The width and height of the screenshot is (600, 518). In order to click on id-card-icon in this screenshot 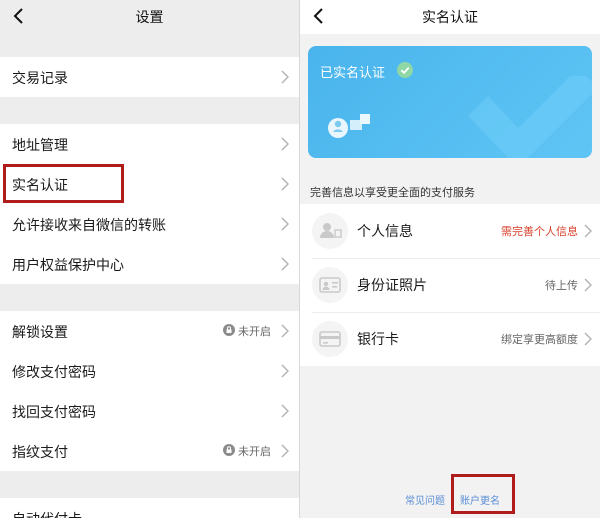, I will do `click(330, 285)`.